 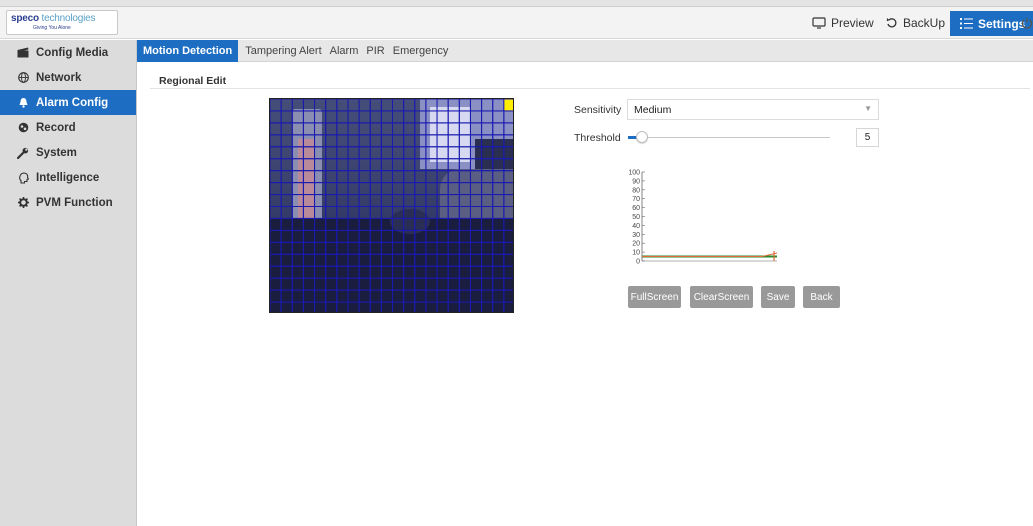 What do you see at coordinates (821, 297) in the screenshot?
I see `back-button: Back` at bounding box center [821, 297].